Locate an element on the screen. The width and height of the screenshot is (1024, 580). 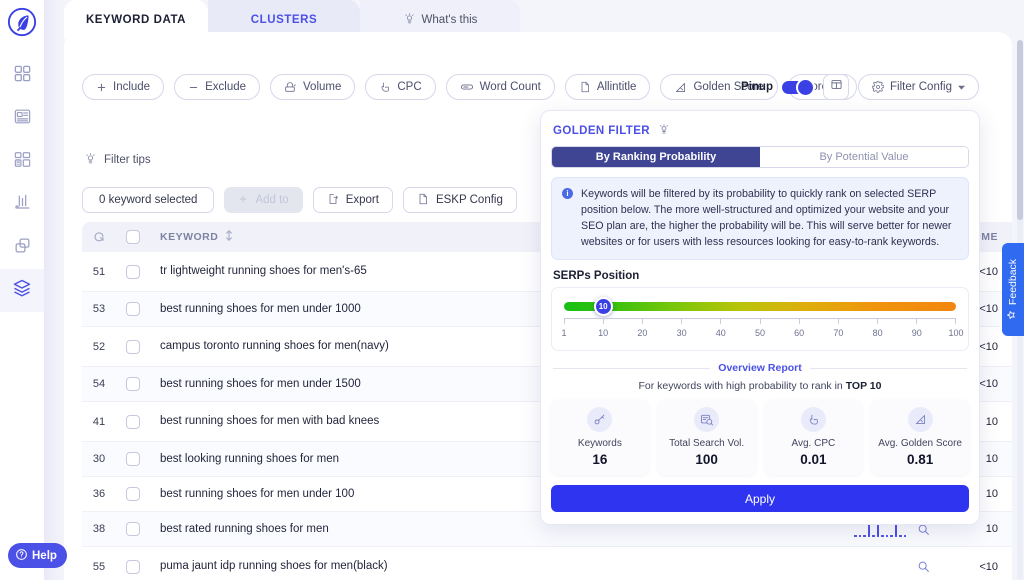
left-rail is located at coordinates (22, 290).